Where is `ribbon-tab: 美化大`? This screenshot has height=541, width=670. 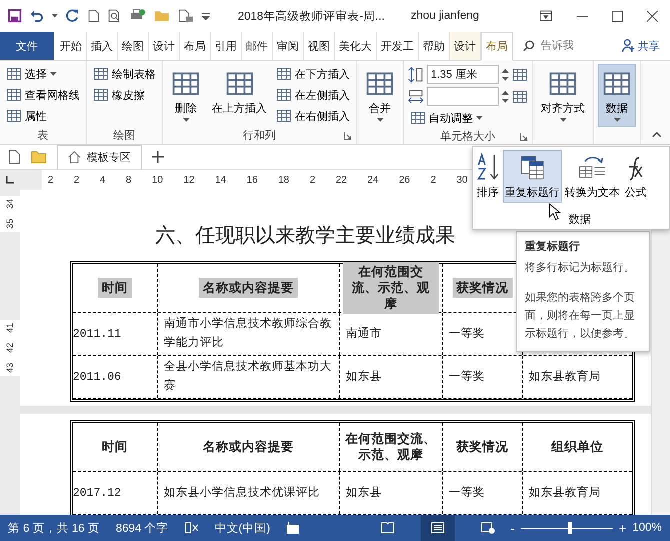
ribbon-tab: 美化大 is located at coordinates (356, 46).